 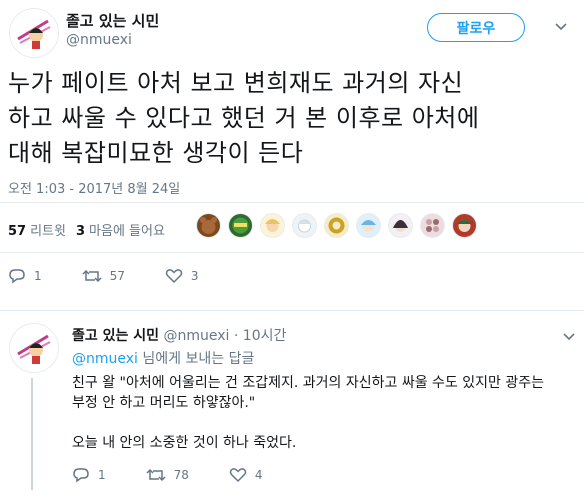 I want to click on like-button: 3, so click(x=182, y=276).